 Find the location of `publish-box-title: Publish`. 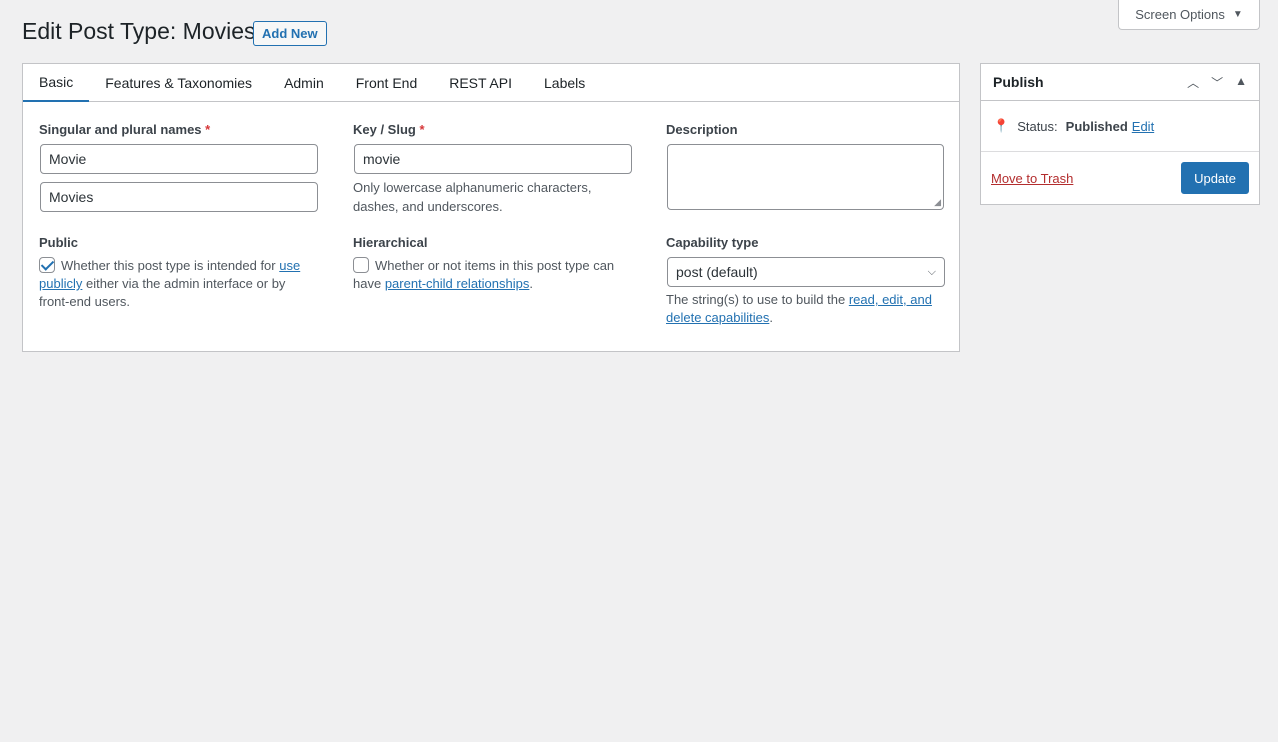

publish-box-title: Publish is located at coordinates (1018, 82).